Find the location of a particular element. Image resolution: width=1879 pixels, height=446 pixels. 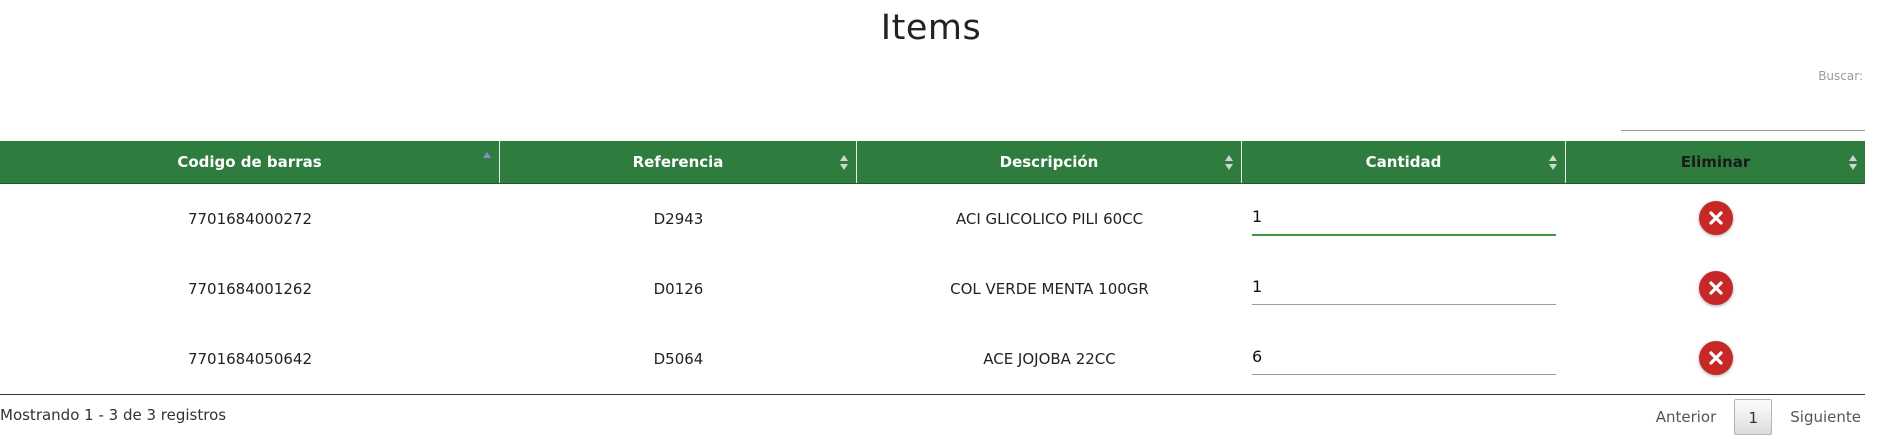

column-header-label: Descripción is located at coordinates (1049, 162).